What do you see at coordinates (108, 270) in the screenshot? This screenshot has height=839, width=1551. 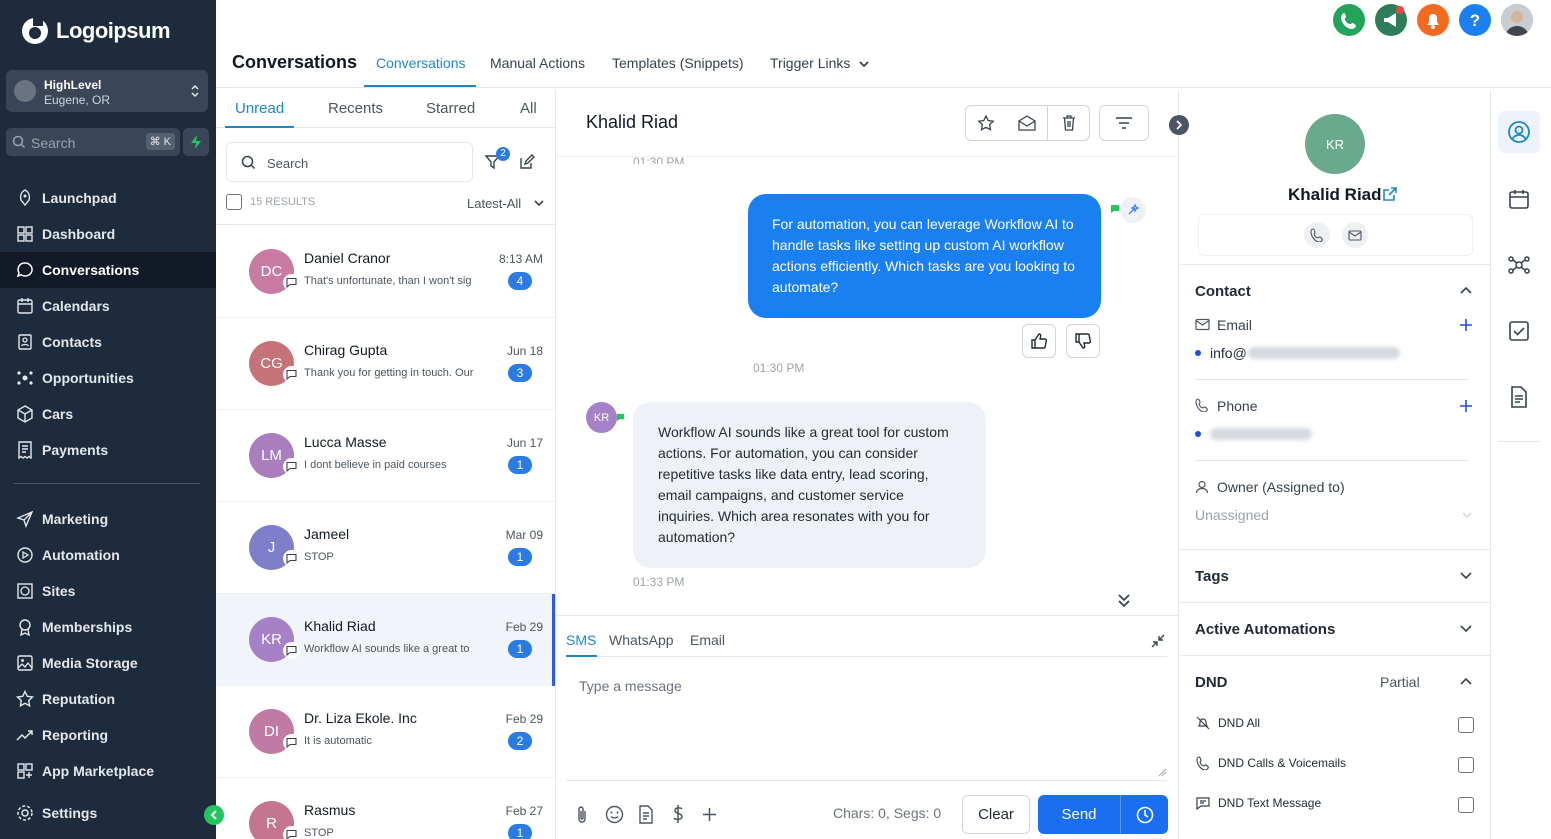 I see `sidebar-item-conversations: Conversations` at bounding box center [108, 270].